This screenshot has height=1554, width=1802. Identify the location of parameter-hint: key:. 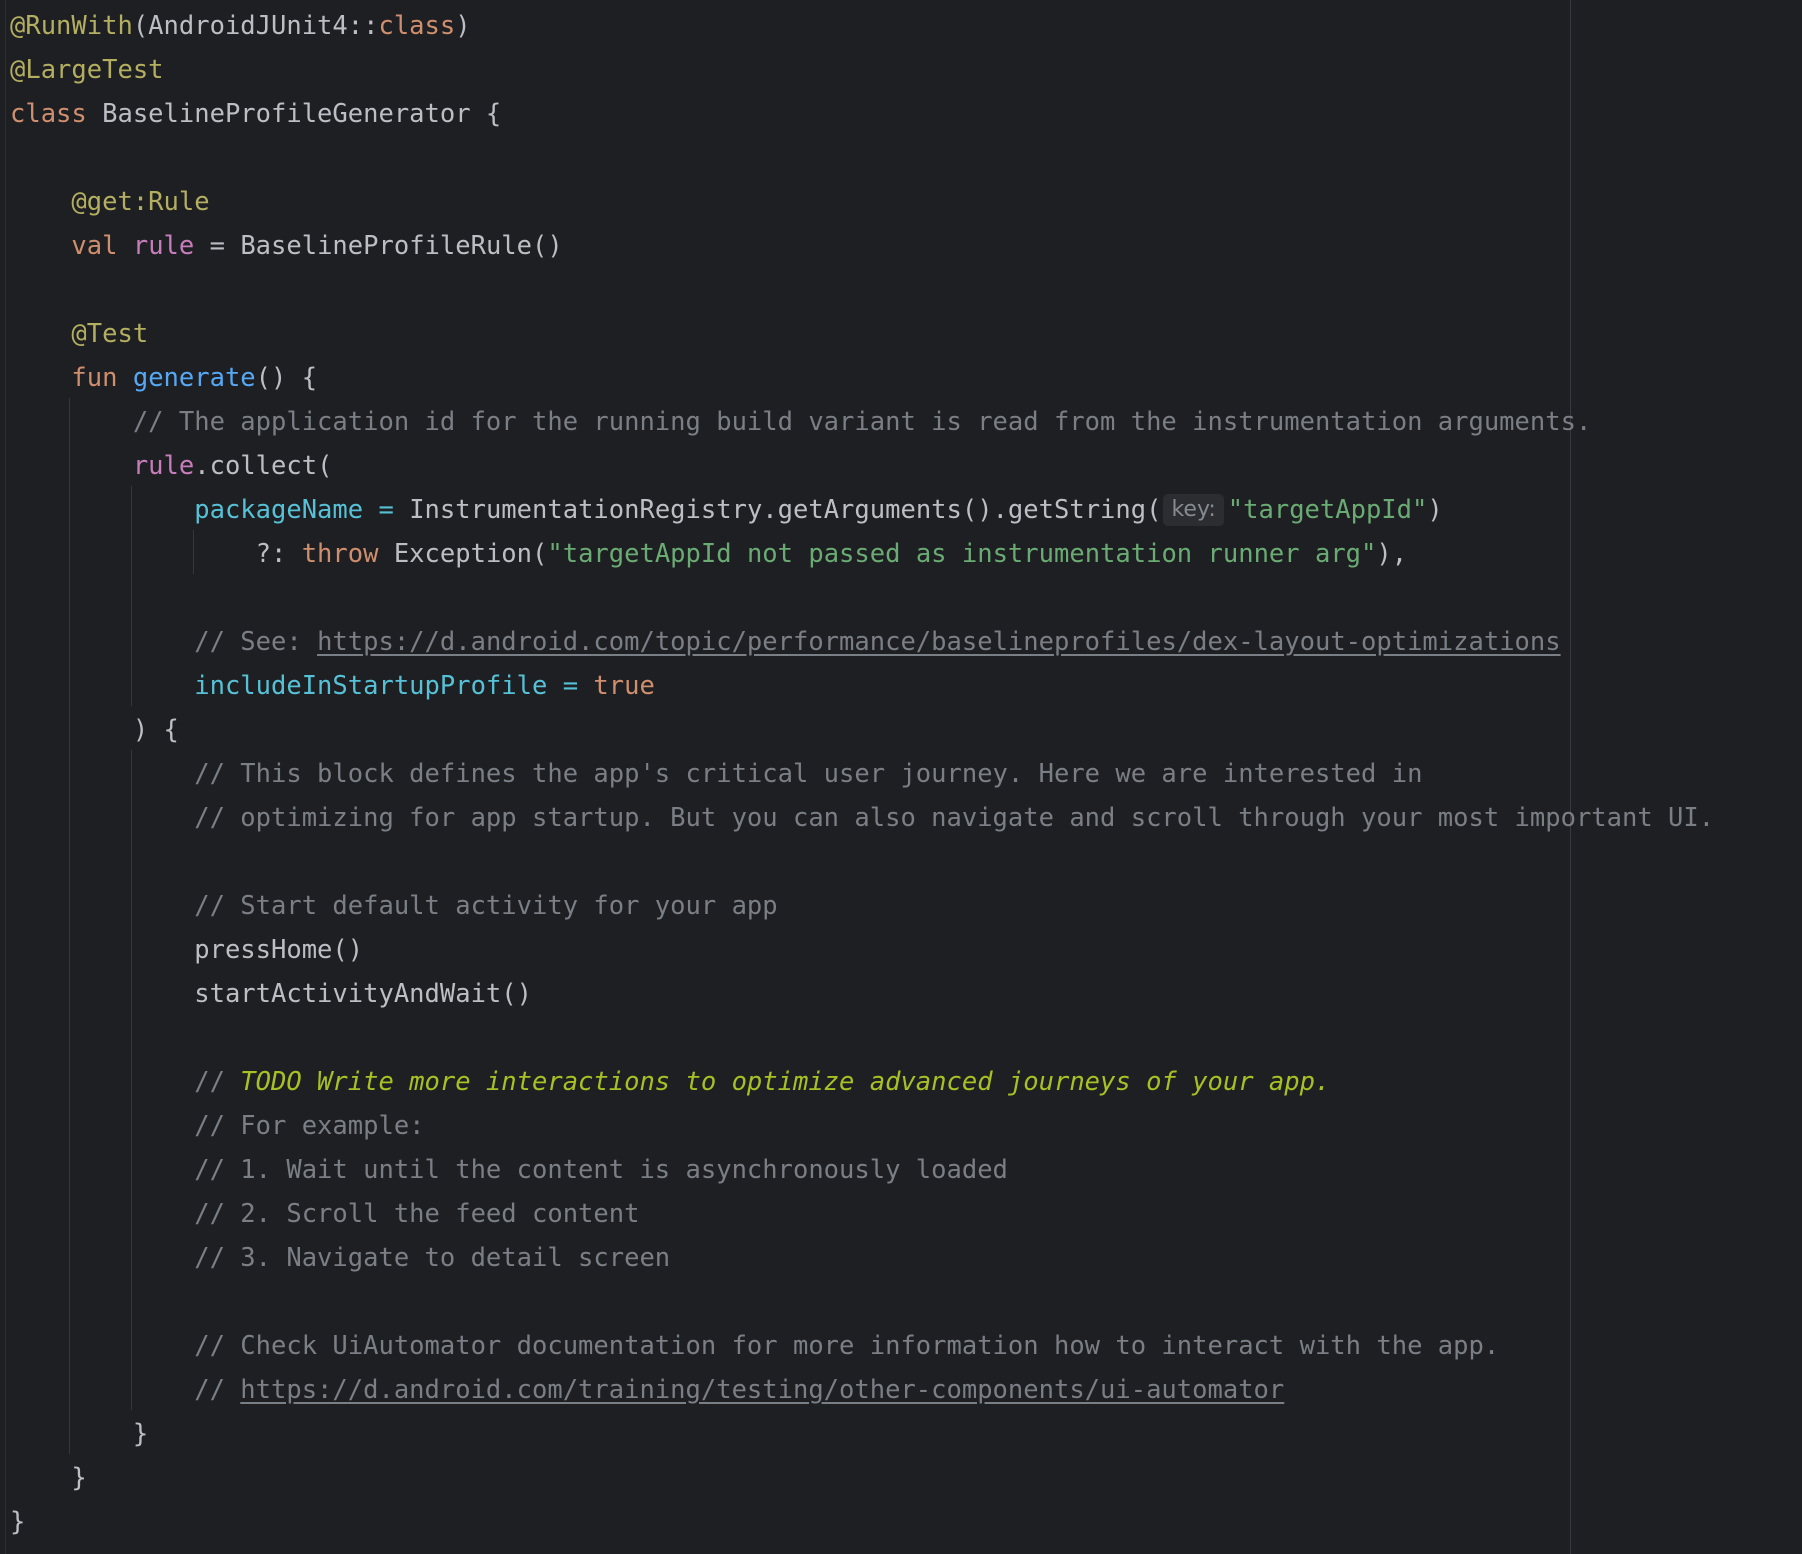
(1193, 510).